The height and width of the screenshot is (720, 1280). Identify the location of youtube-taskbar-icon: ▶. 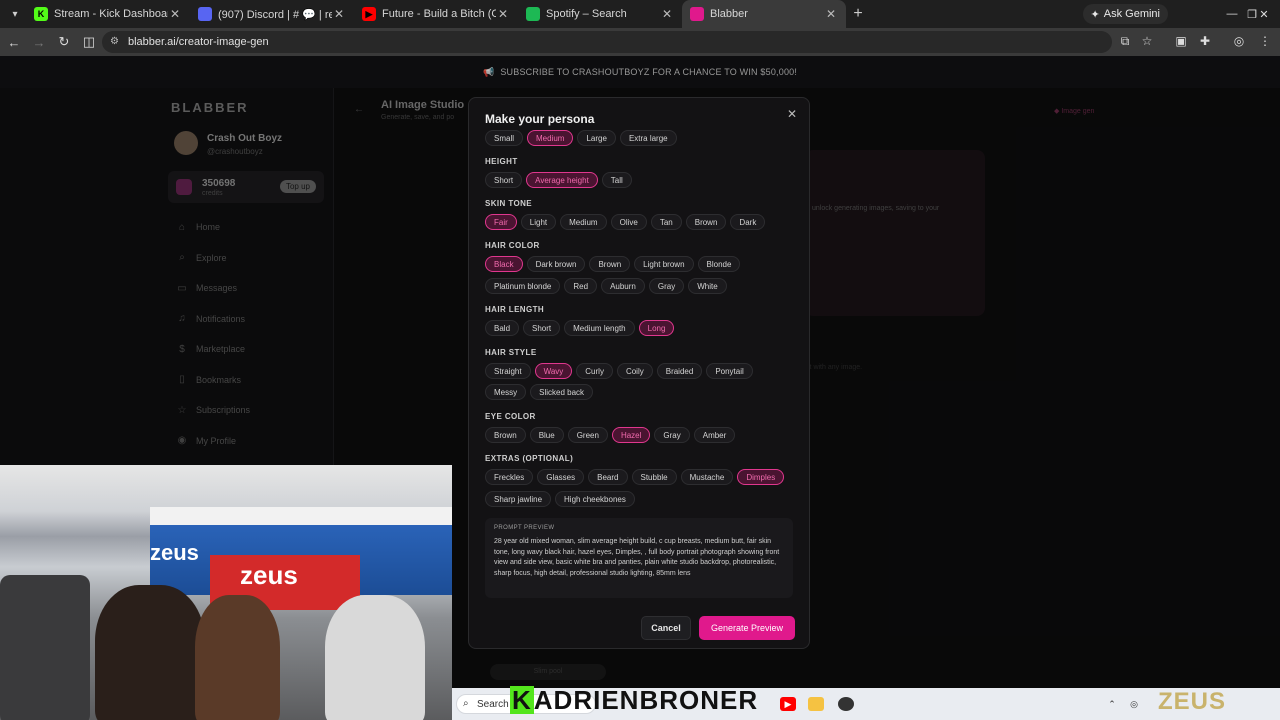
(788, 704).